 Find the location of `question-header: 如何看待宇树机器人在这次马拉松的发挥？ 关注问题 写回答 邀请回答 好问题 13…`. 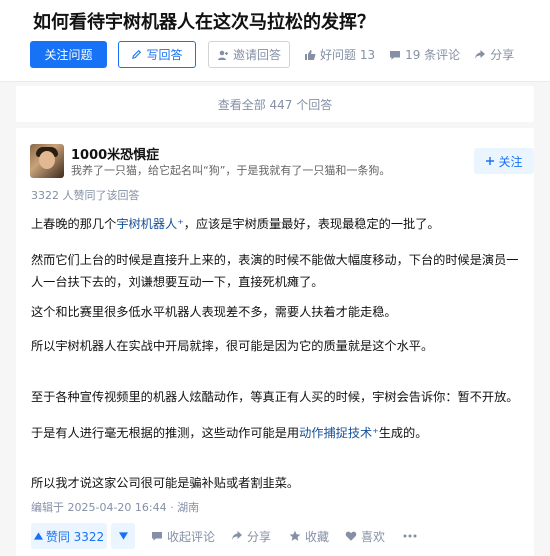

question-header: 如何看待宇树机器人在这次马拉松的发挥？ 关注问题 写回答 邀请回答 好问题 13… is located at coordinates (275, 41).